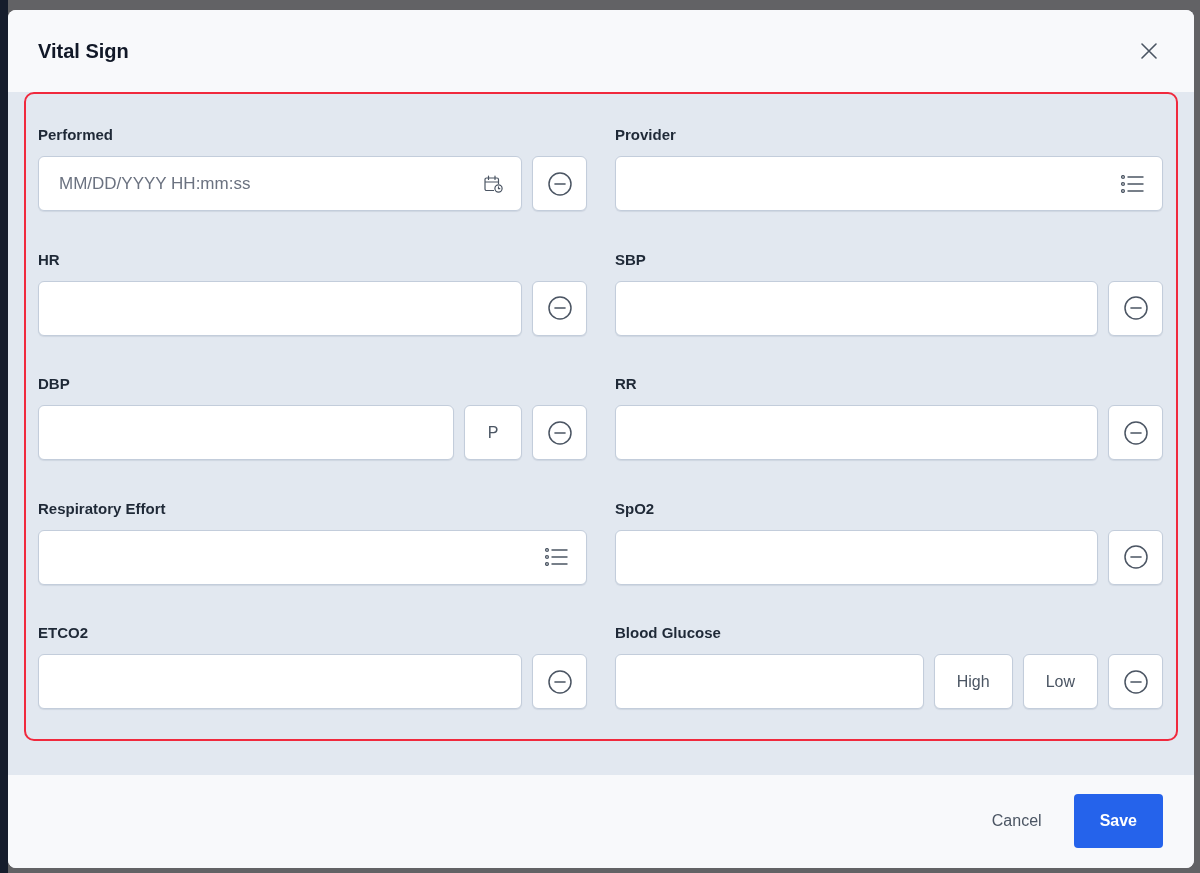 This screenshot has width=1200, height=873. I want to click on option-button: P, so click(493, 432).